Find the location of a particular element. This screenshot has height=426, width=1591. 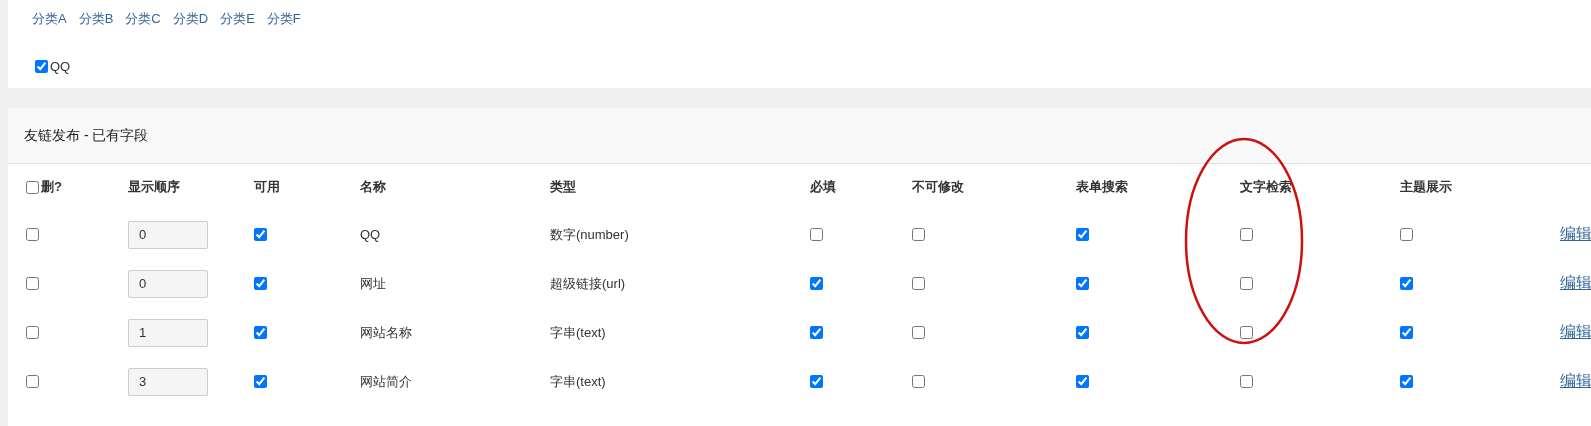

category-link: 分类D is located at coordinates (190, 19).